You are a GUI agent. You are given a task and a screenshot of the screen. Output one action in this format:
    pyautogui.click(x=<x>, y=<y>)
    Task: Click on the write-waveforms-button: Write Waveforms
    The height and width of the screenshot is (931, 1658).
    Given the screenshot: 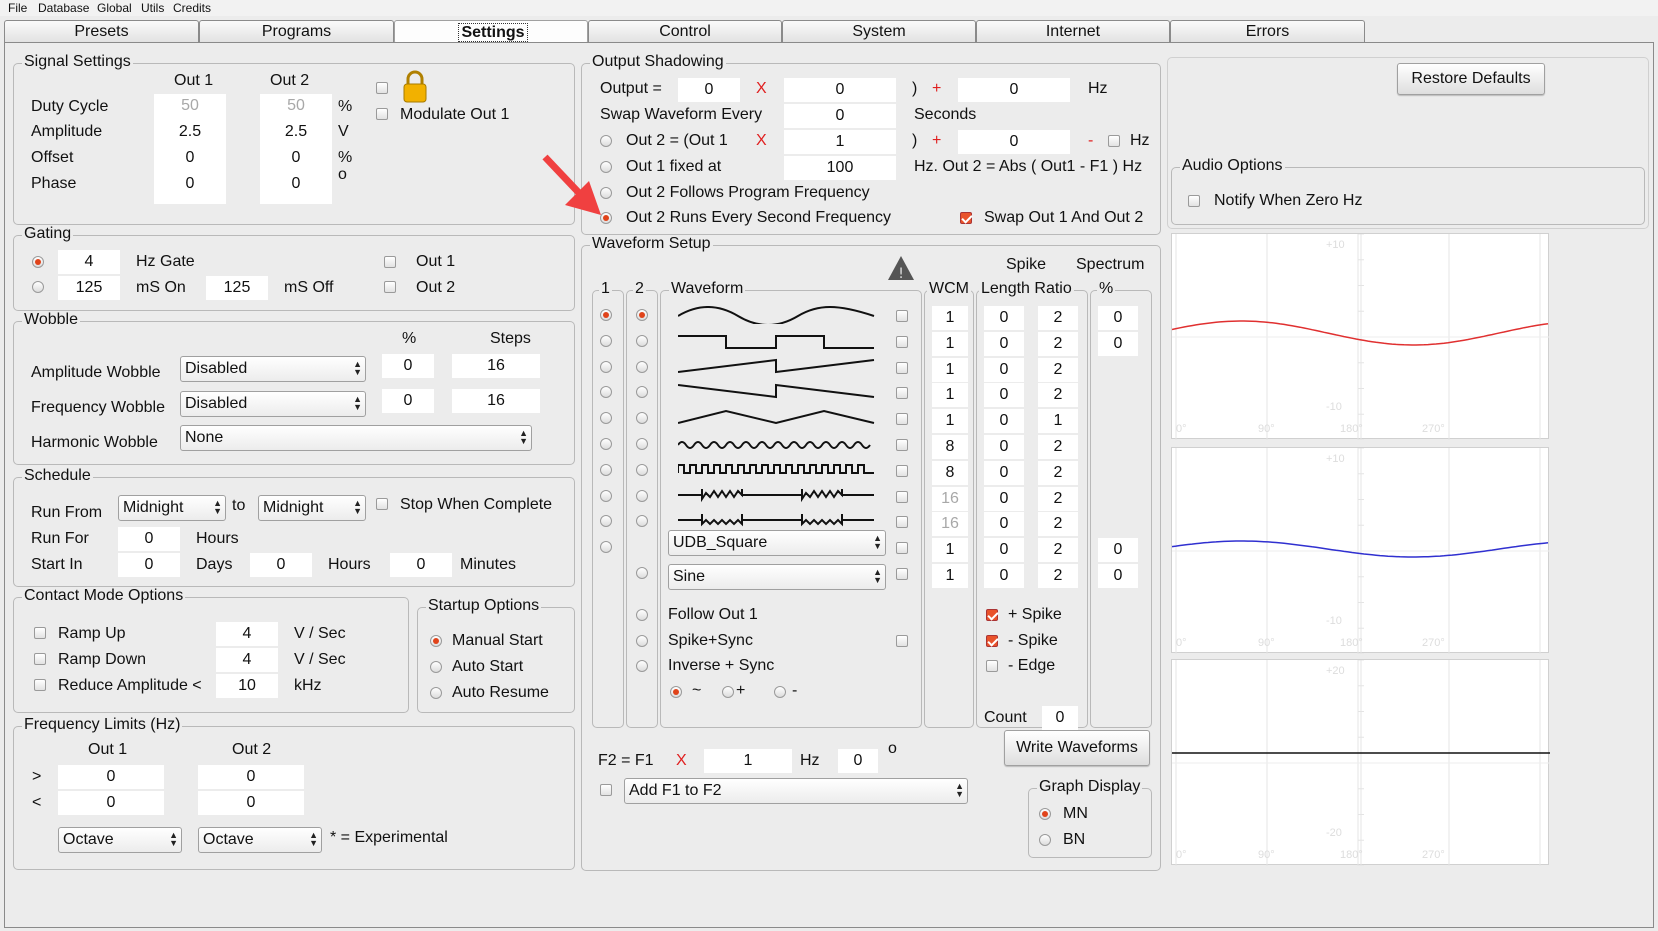 What is the action you would take?
    pyautogui.click(x=1077, y=748)
    